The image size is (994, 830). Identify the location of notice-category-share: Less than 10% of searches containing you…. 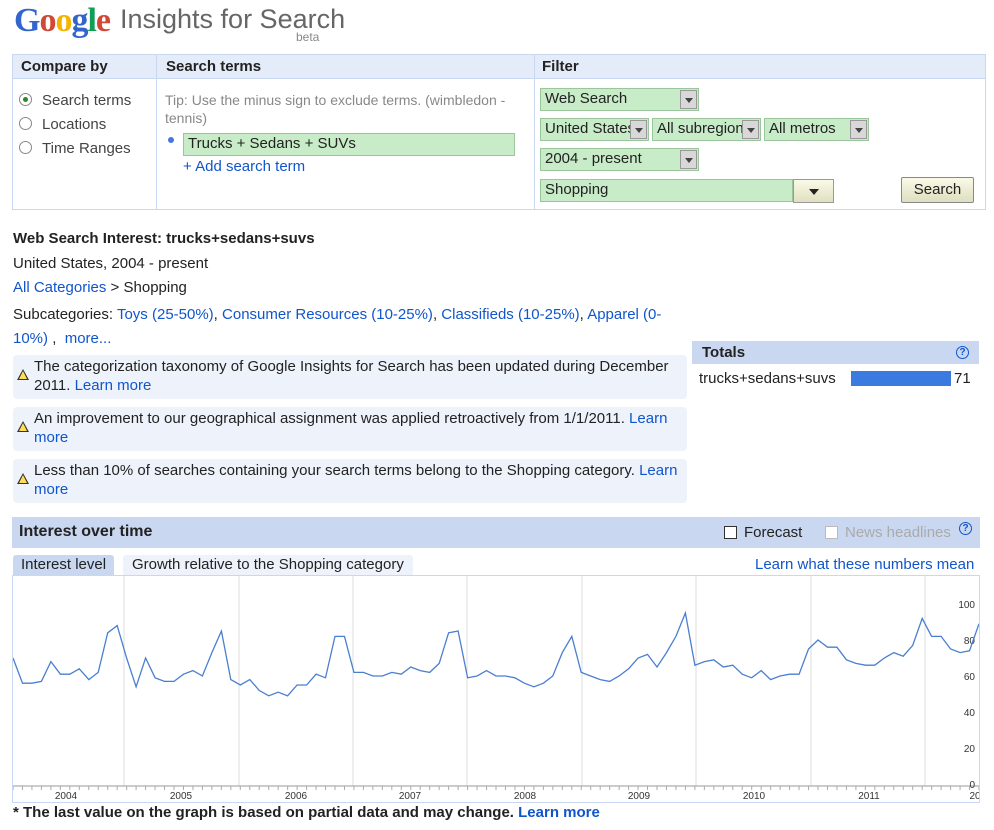
(350, 481).